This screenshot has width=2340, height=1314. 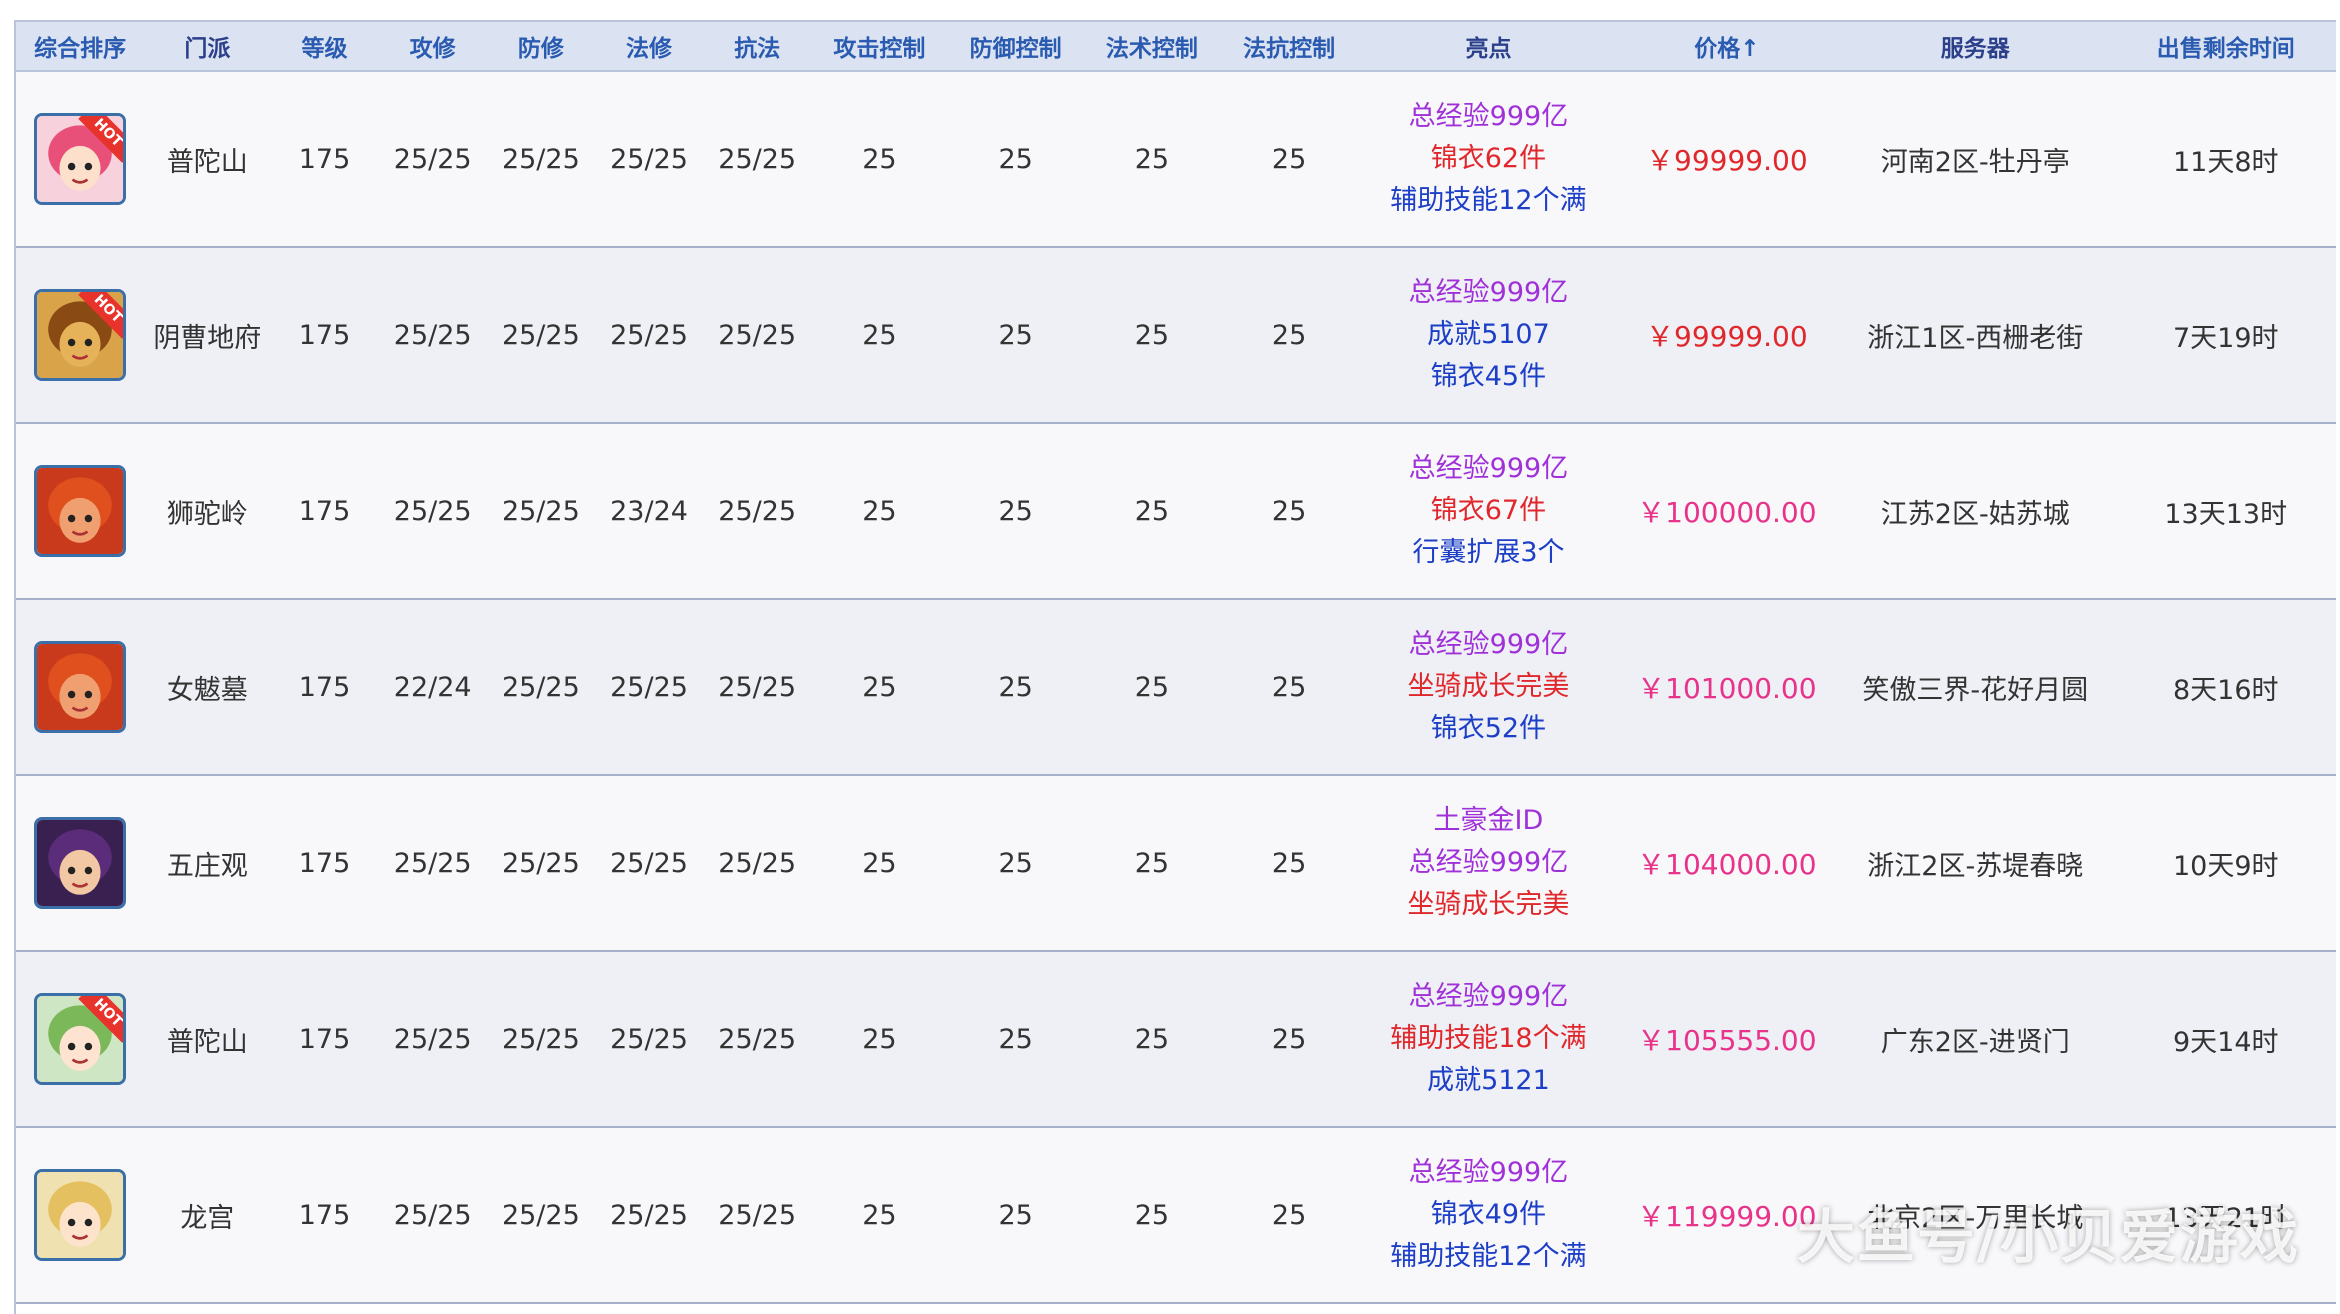 I want to click on price-cell: ￥100000.00, so click(x=1727, y=511).